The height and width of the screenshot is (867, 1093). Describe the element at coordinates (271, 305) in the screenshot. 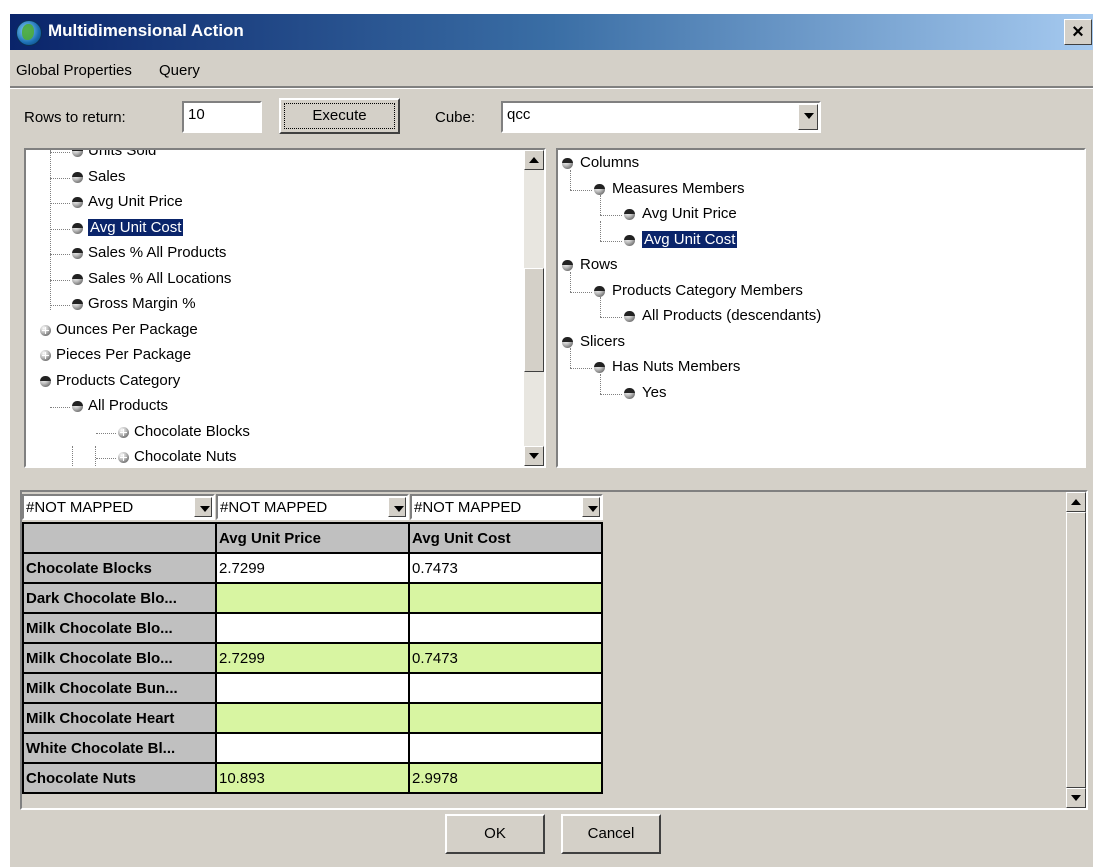

I see `tree-item: Gross Margin %` at that location.